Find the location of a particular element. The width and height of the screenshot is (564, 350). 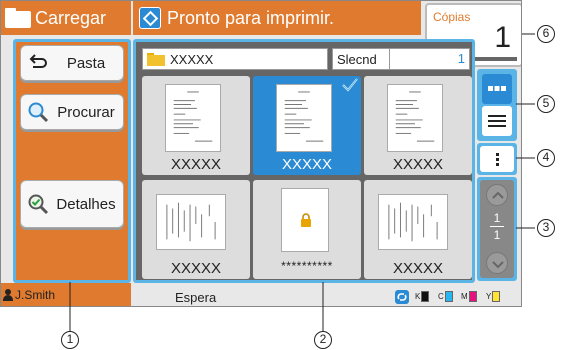

view-mode-toggle is located at coordinates (497, 105).